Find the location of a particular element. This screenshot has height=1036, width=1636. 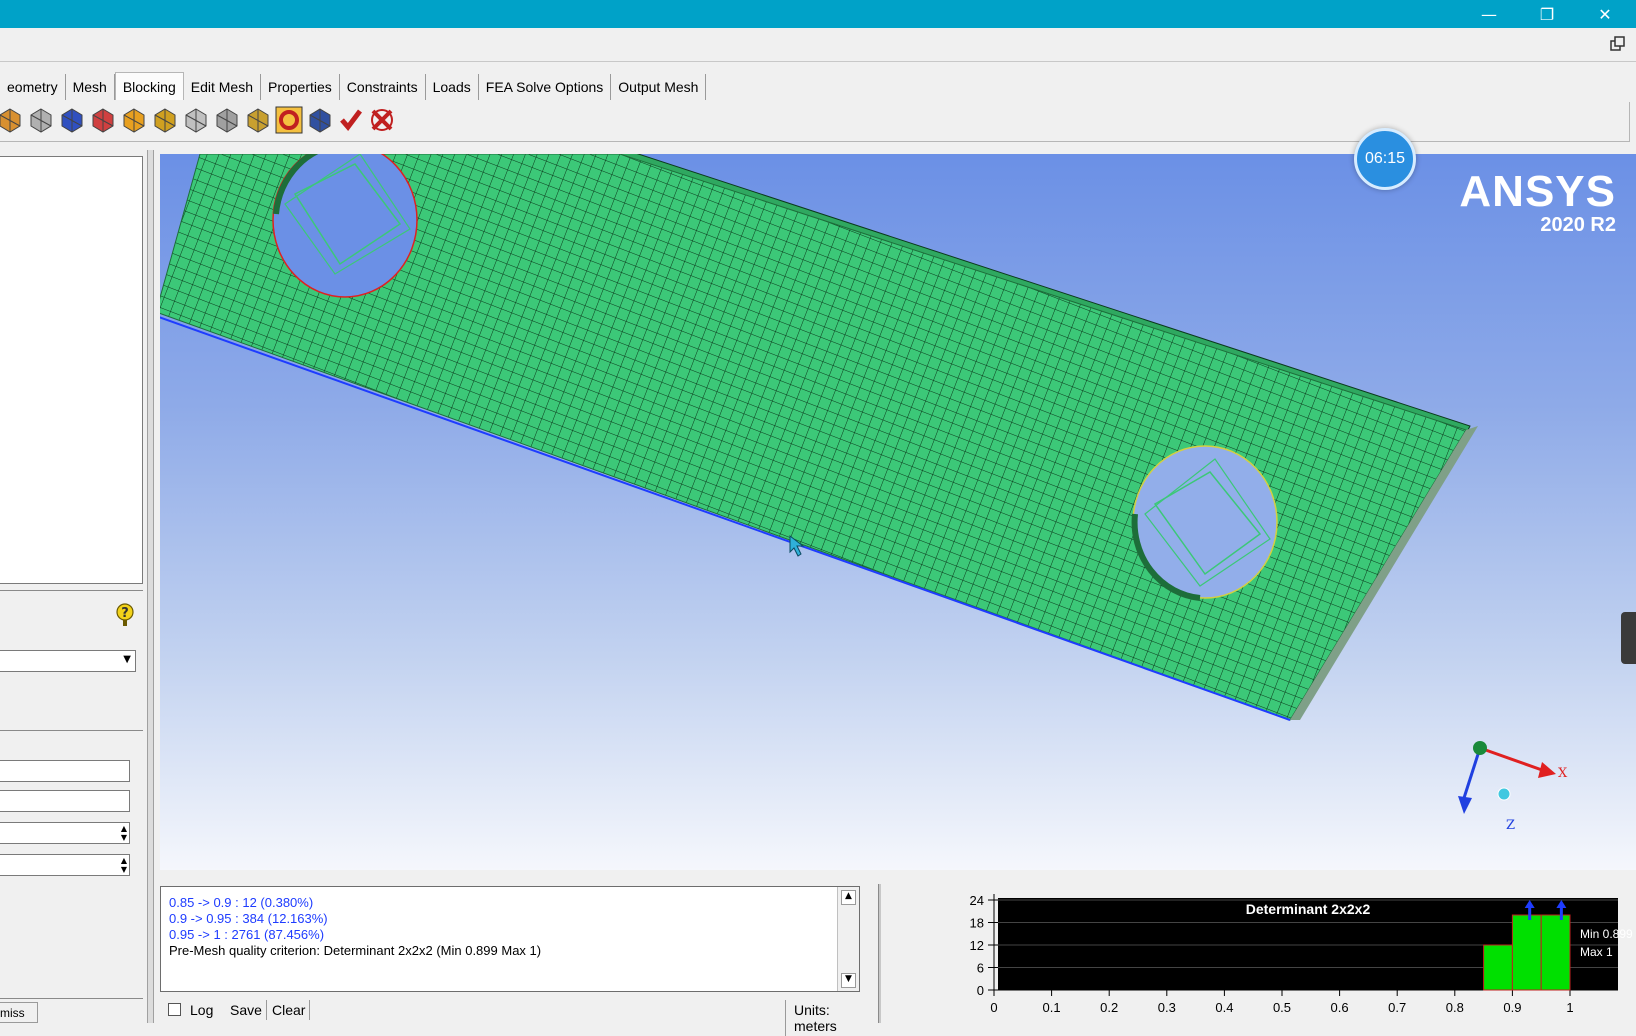

panel-splitter is located at coordinates (150, 586).